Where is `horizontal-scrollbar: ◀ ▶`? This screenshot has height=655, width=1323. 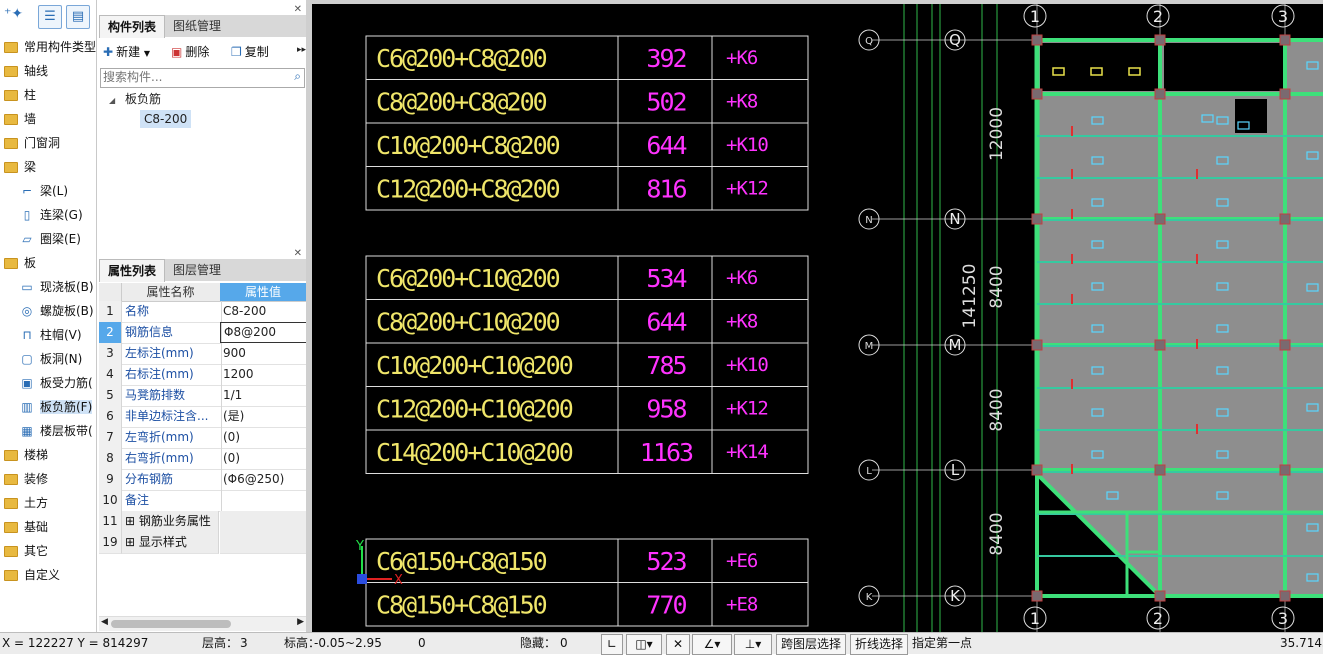
horizontal-scrollbar: ◀ ▶ is located at coordinates (202, 623).